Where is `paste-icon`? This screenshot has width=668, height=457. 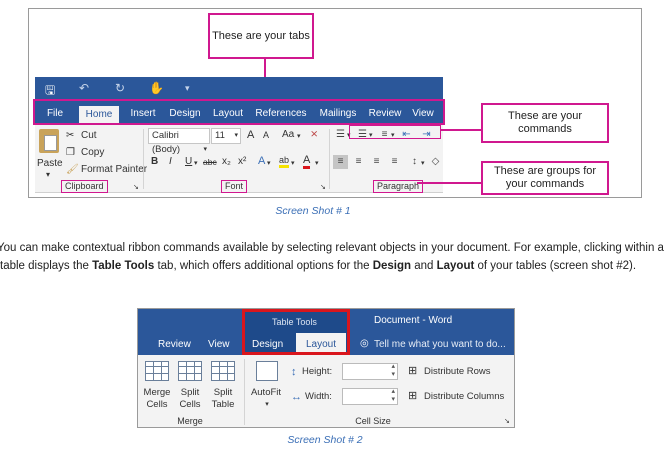
paste-icon is located at coordinates (49, 141).